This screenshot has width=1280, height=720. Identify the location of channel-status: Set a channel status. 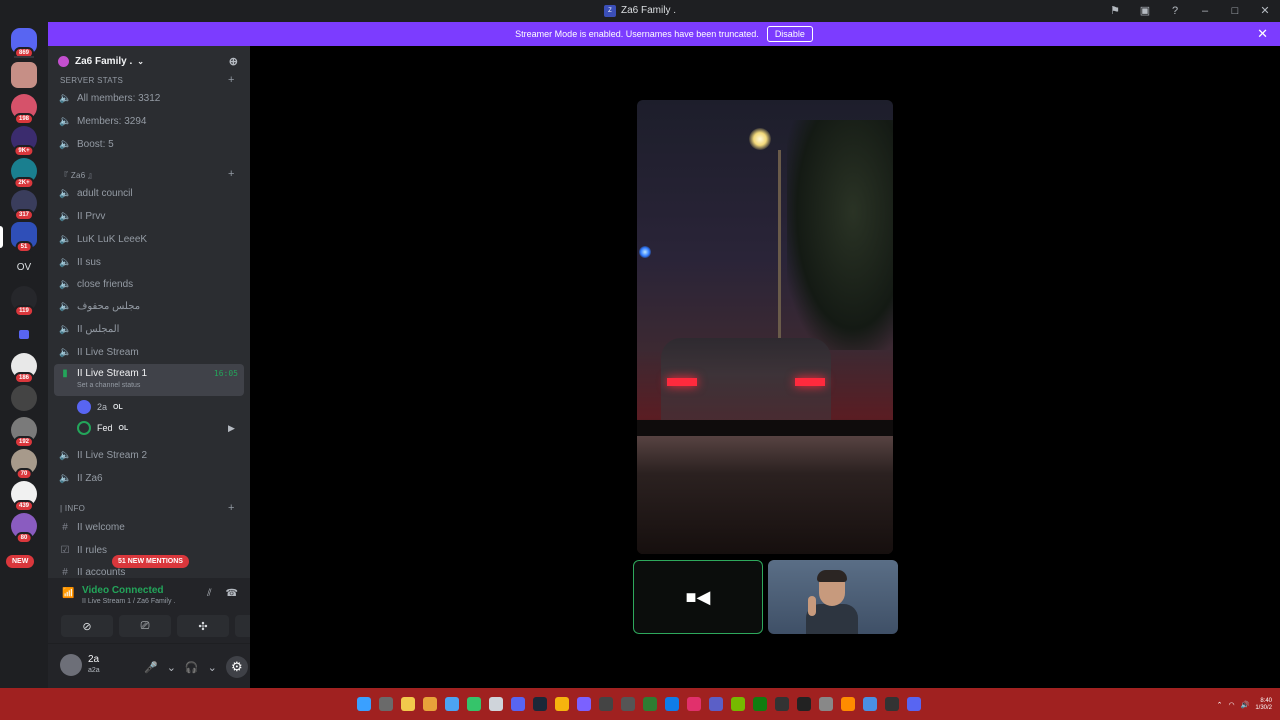
(108, 385).